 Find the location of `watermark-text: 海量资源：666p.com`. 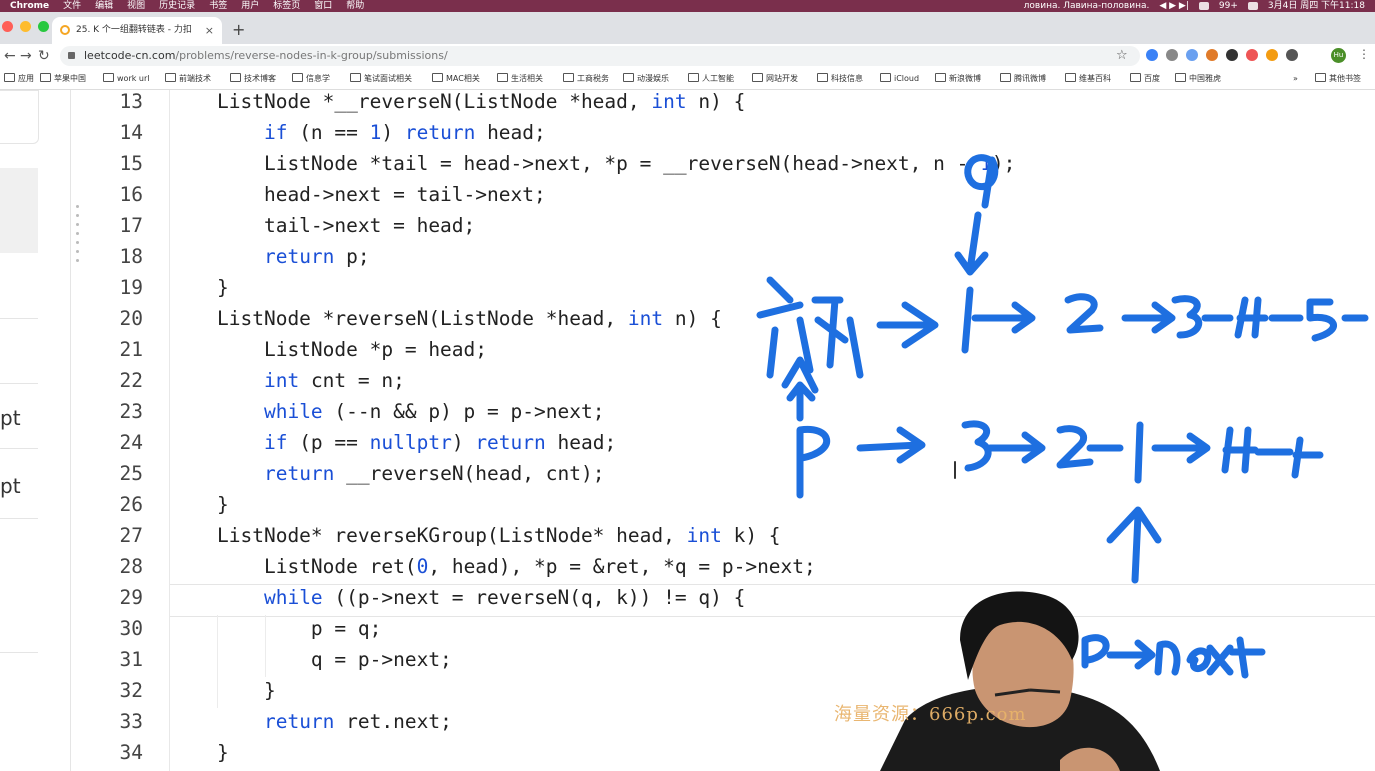

watermark-text: 海量资源：666p.com is located at coordinates (930, 714).